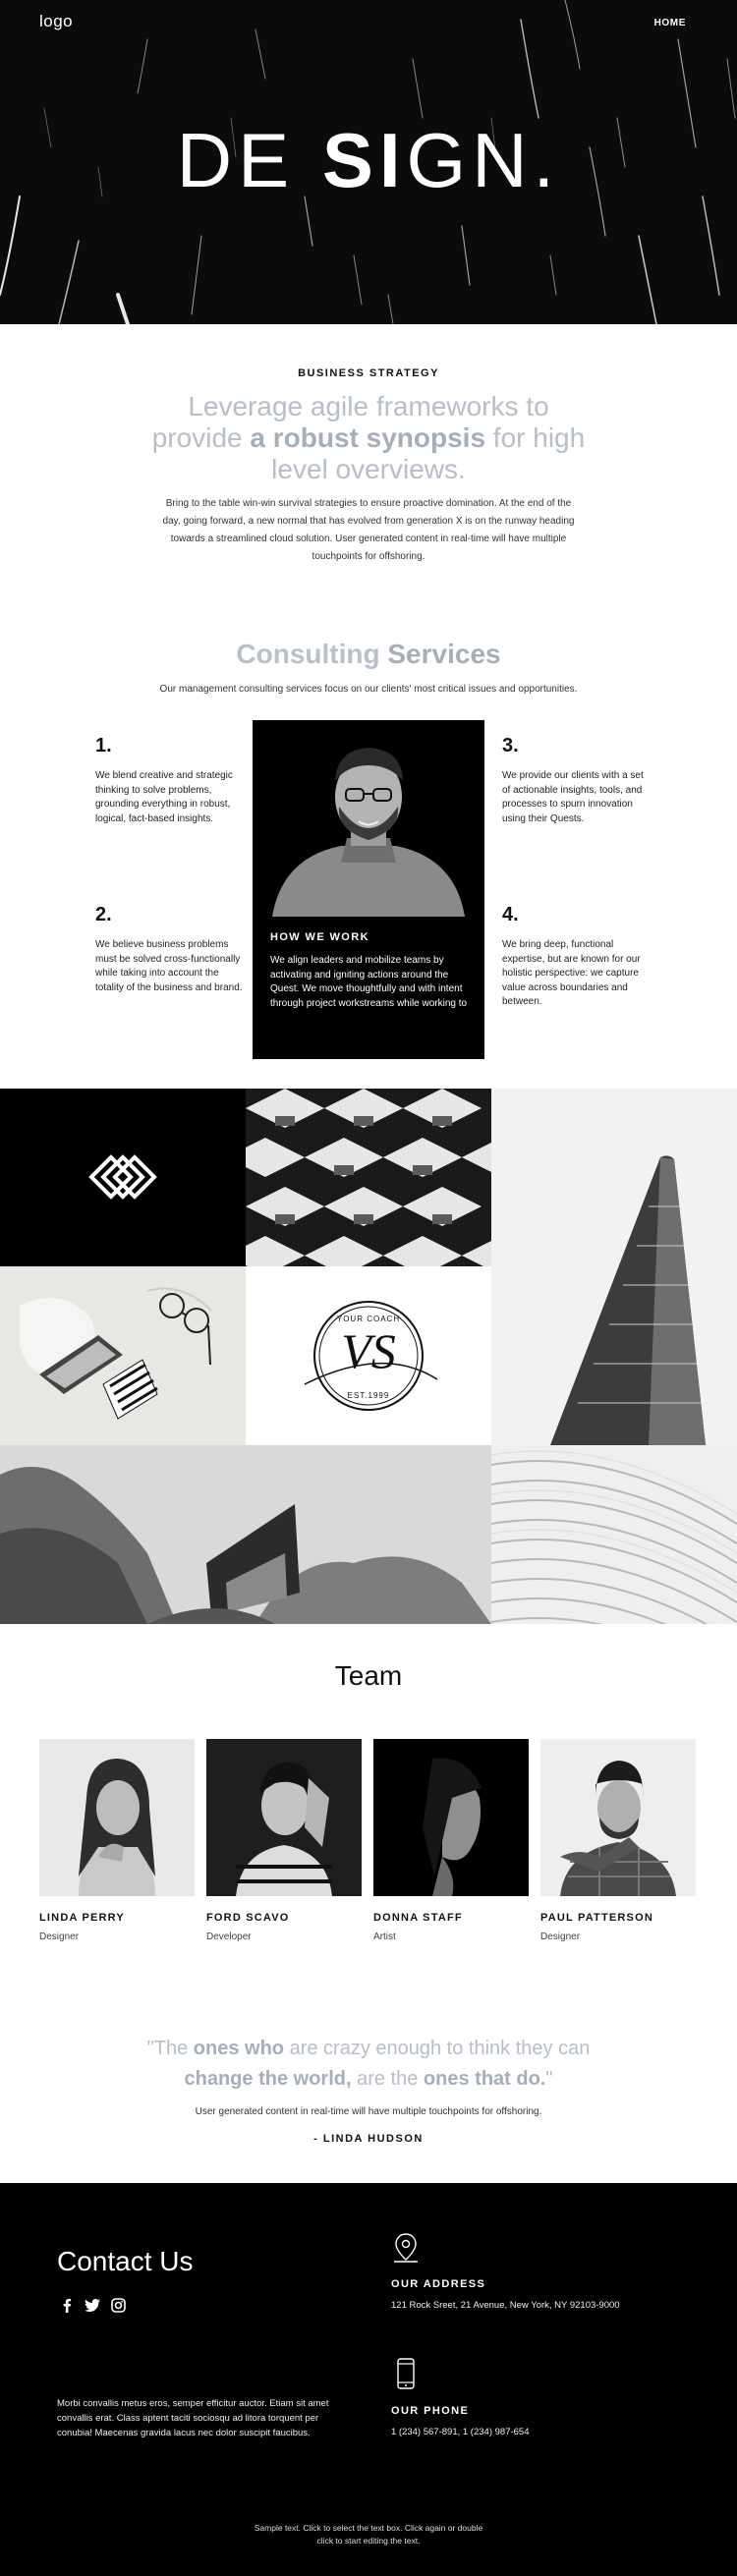 The height and width of the screenshot is (2576, 737). Describe the element at coordinates (248, 1918) in the screenshot. I see `team-member-name: FORD SCAVO` at that location.